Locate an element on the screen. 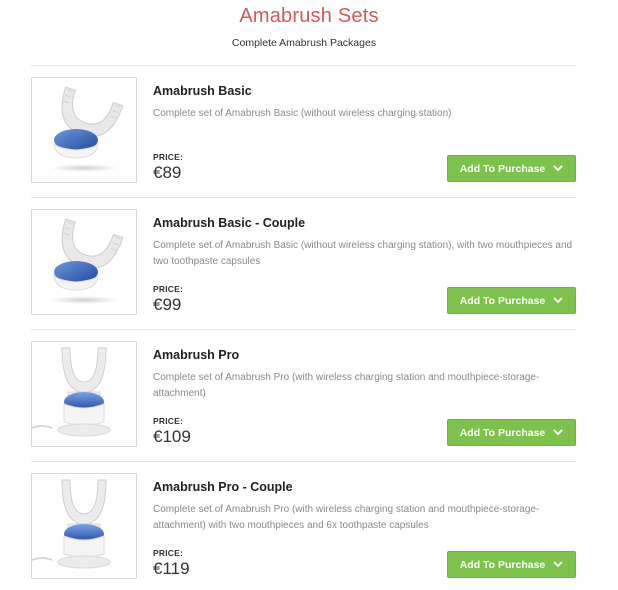 The image size is (618, 590). product-name: Amabrush Pro is located at coordinates (196, 355).